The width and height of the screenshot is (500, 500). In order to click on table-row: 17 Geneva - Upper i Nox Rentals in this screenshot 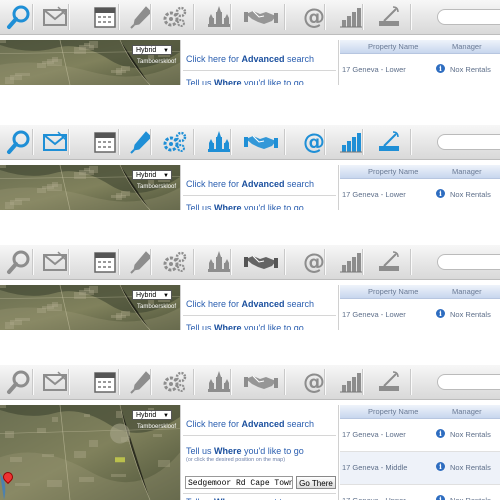, I will do `click(420, 492)`.